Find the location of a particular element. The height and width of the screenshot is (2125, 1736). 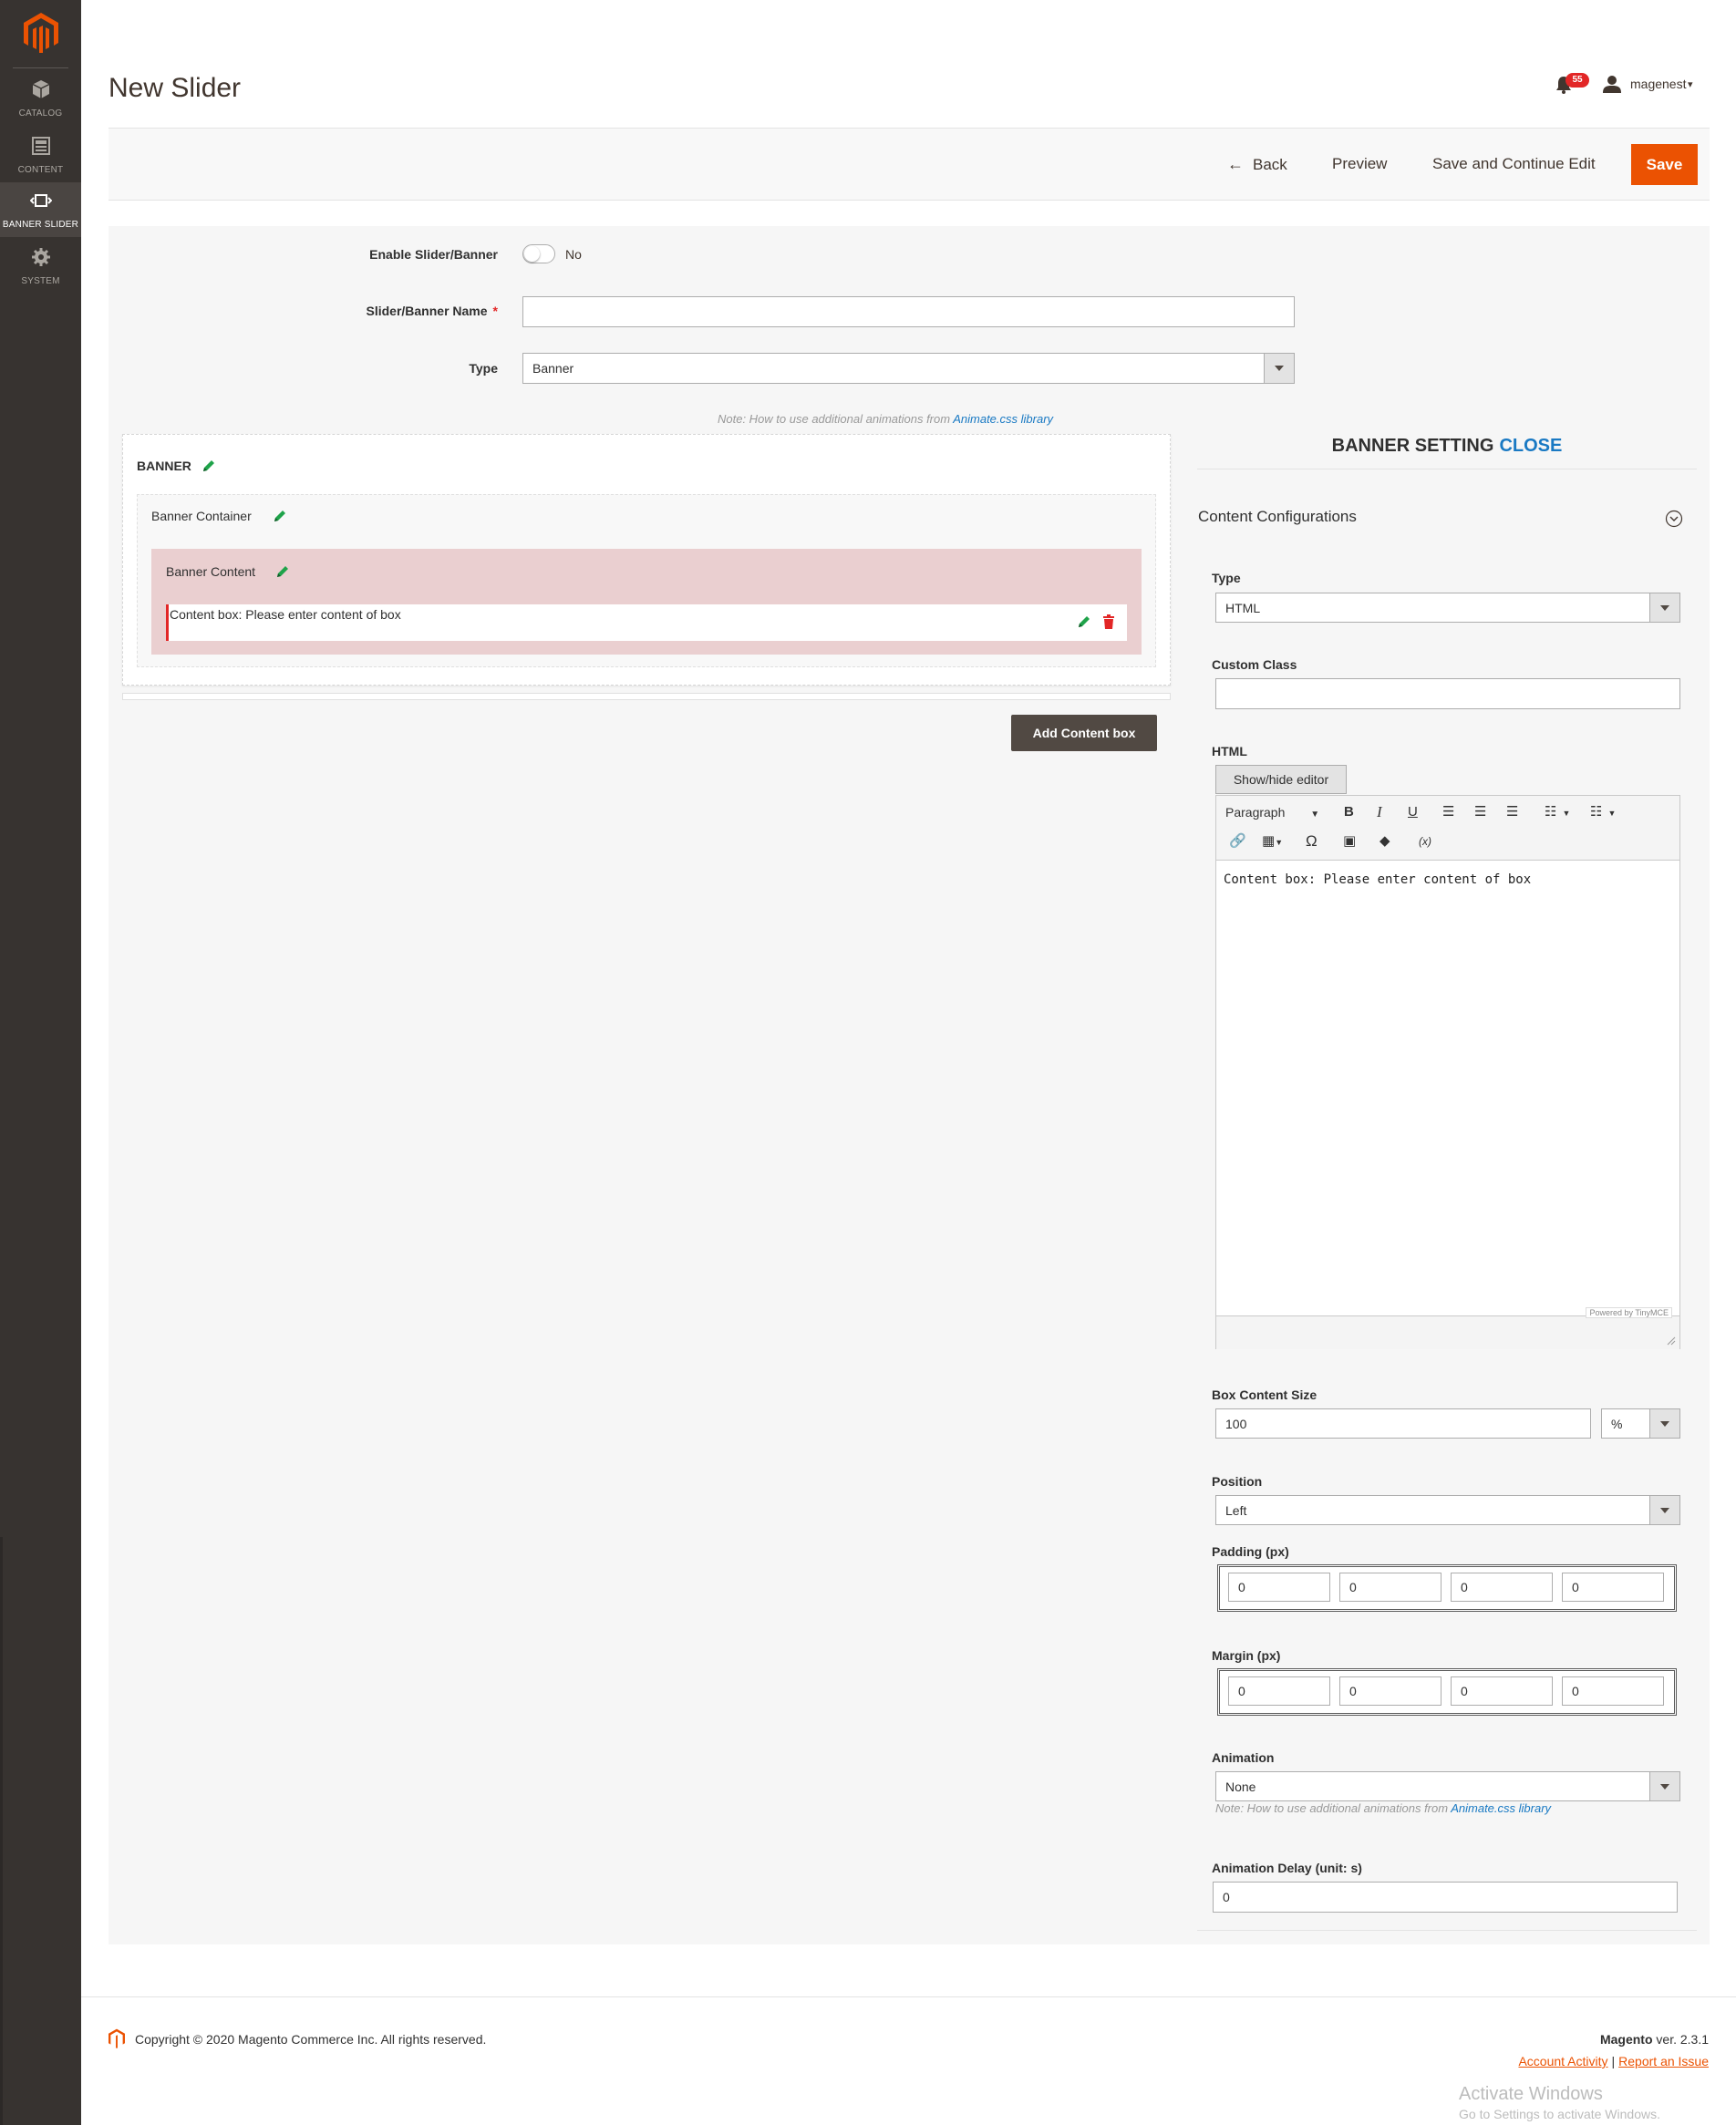

margin-bottom-input: 0 is located at coordinates (1502, 1691).